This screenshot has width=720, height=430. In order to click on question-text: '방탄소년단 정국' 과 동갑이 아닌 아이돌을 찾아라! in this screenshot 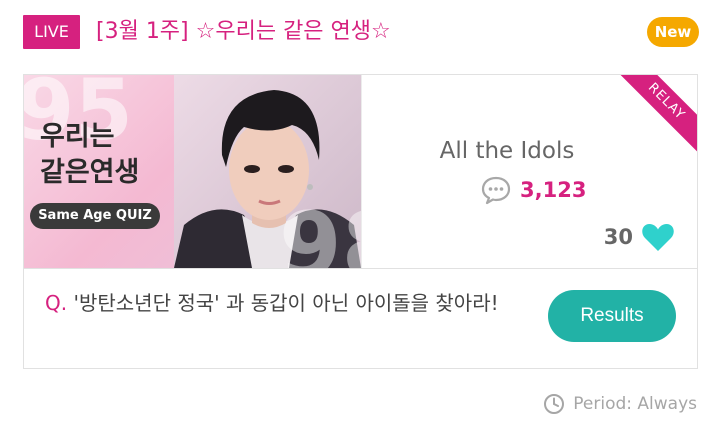, I will do `click(286, 303)`.